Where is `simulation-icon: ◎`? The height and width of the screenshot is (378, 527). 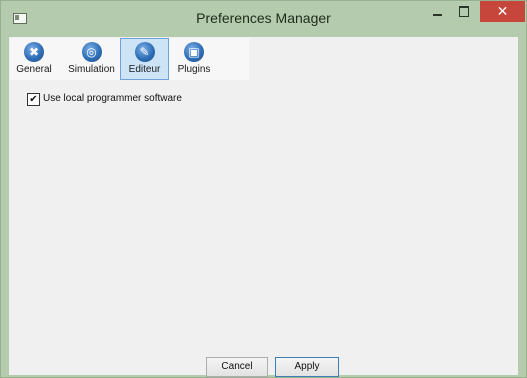 simulation-icon: ◎ is located at coordinates (91, 52).